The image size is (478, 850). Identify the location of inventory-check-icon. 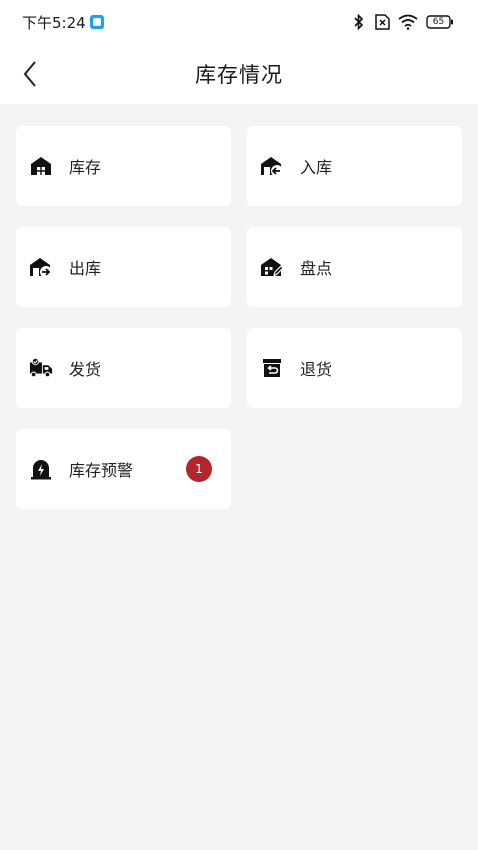
(272, 267).